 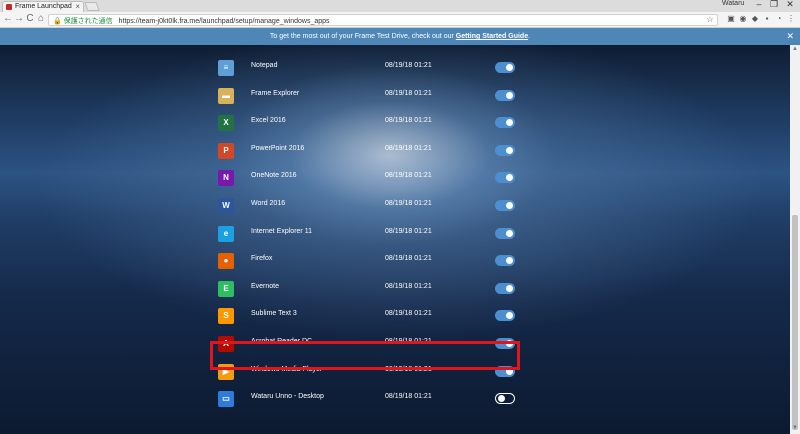 I want to click on tab-title: Frame Launchpad, so click(x=43, y=6).